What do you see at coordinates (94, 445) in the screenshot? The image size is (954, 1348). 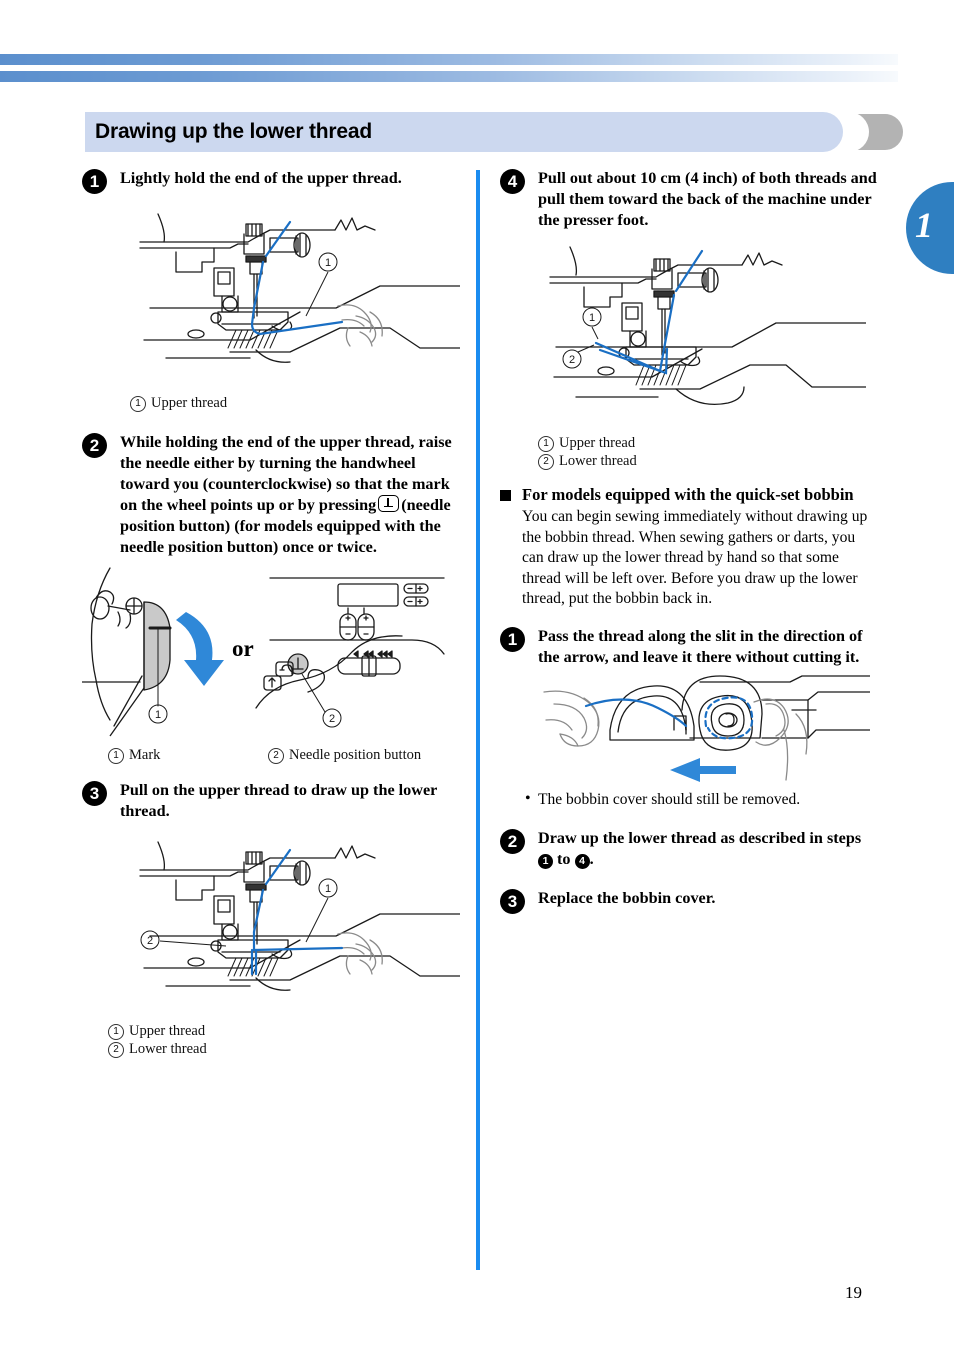 I see `step-2-badge: 2` at bounding box center [94, 445].